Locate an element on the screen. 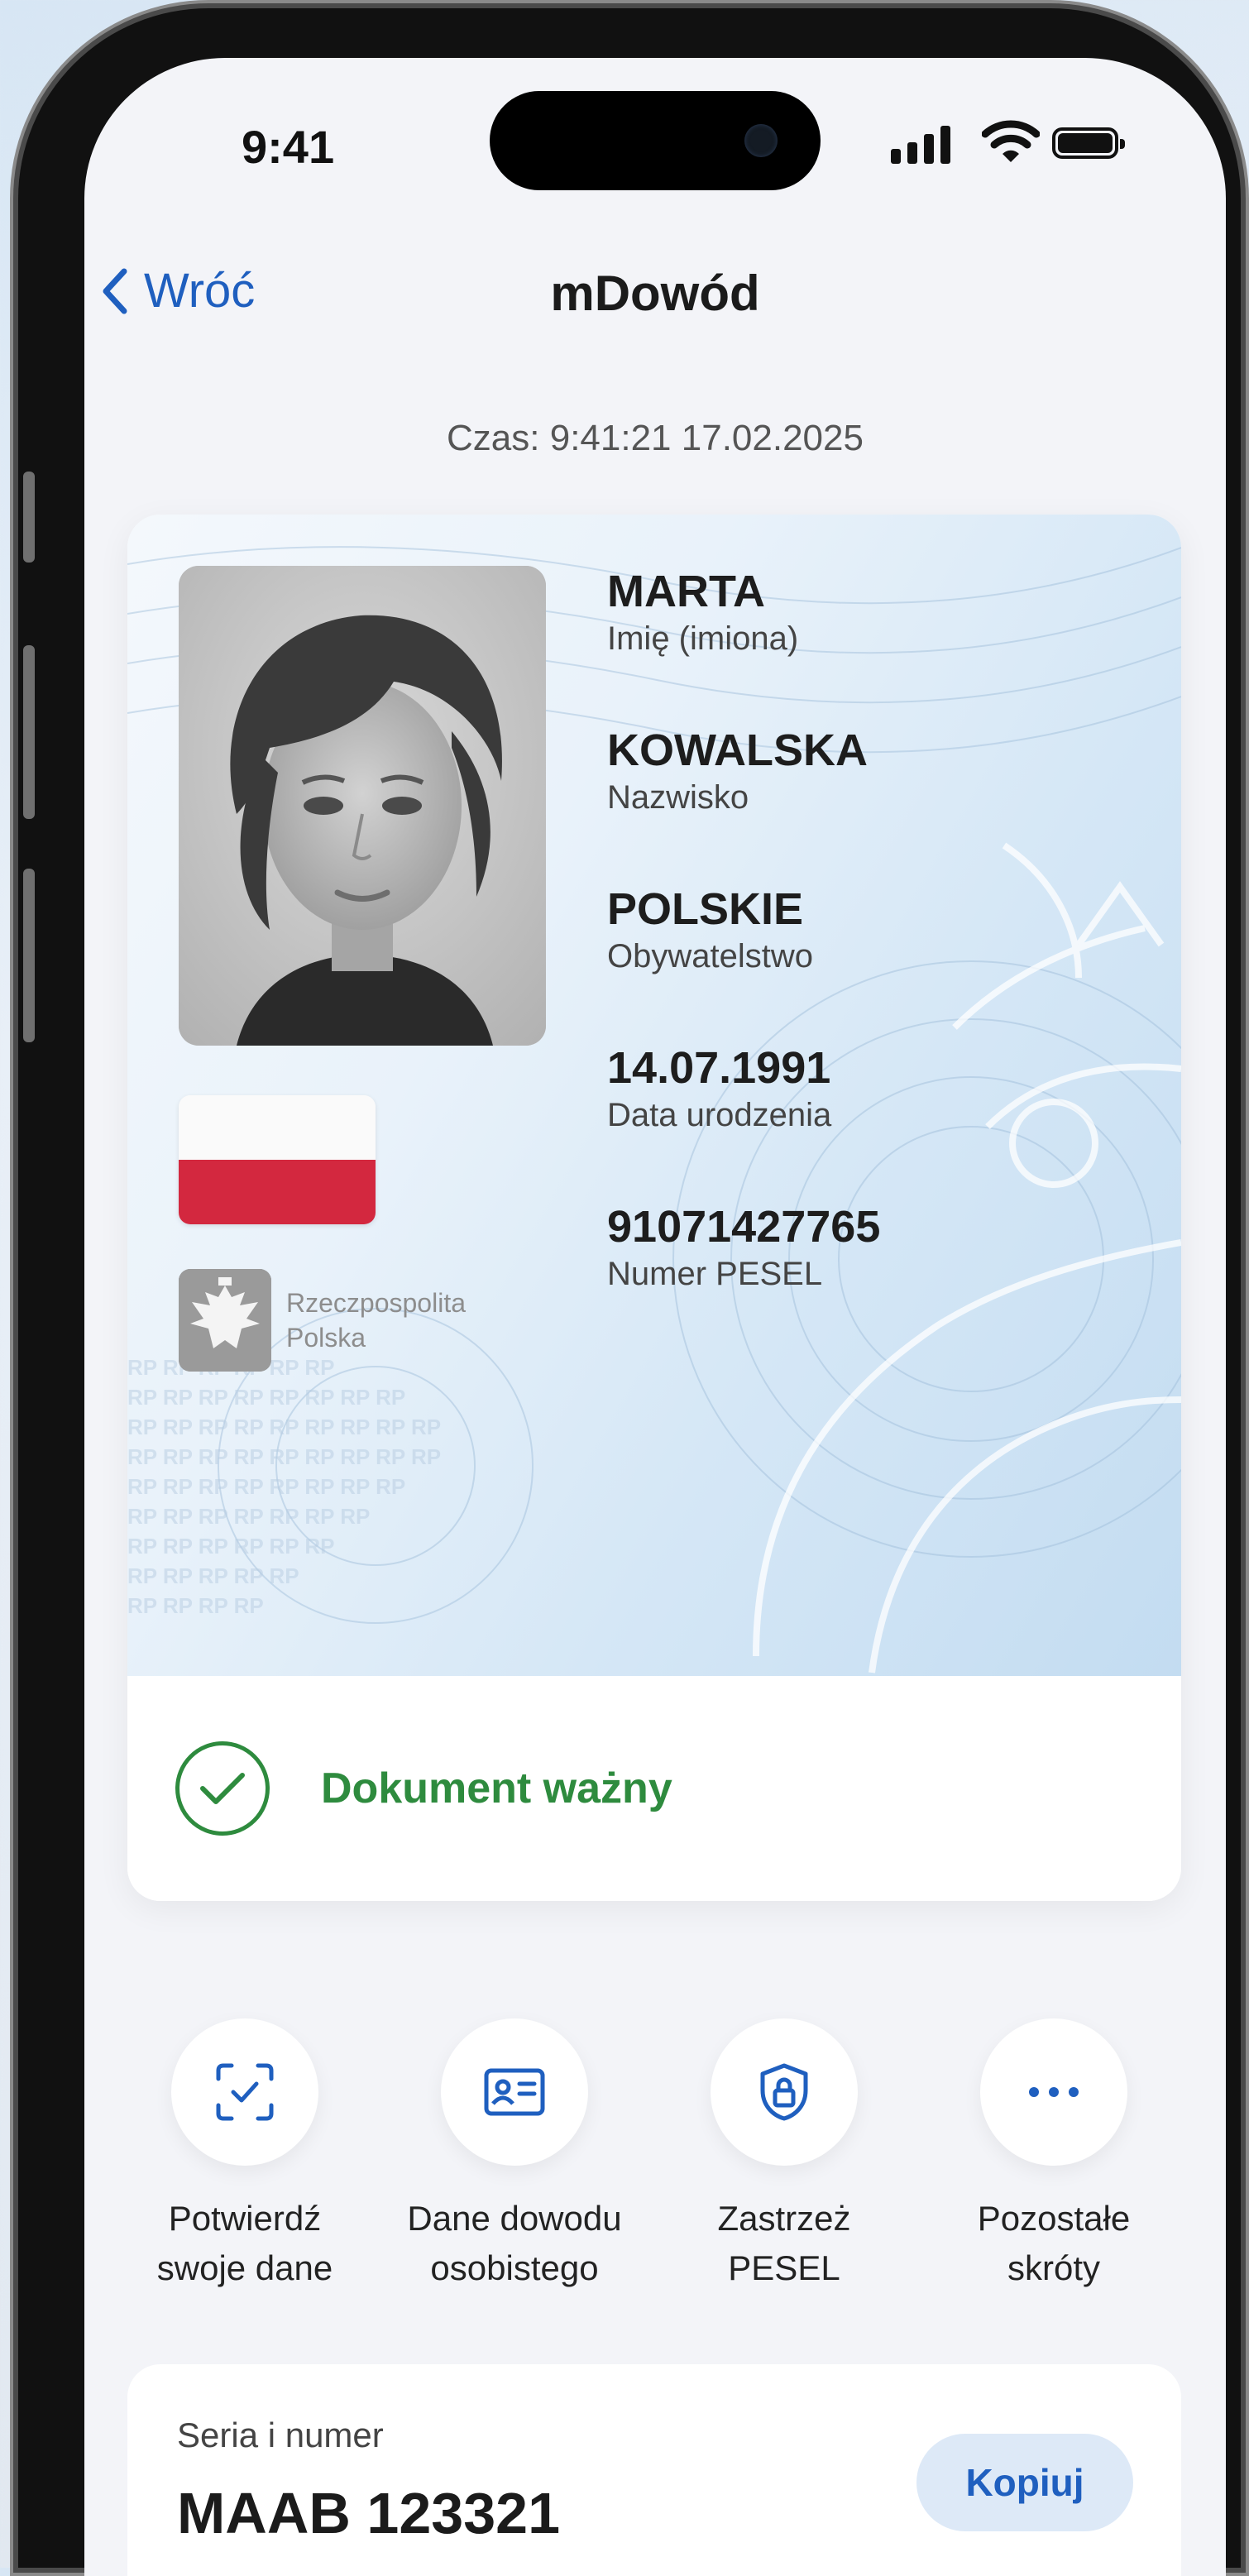 The image size is (1249, 2576). shortcut-more-line1: Pozostałe is located at coordinates (1054, 2218).